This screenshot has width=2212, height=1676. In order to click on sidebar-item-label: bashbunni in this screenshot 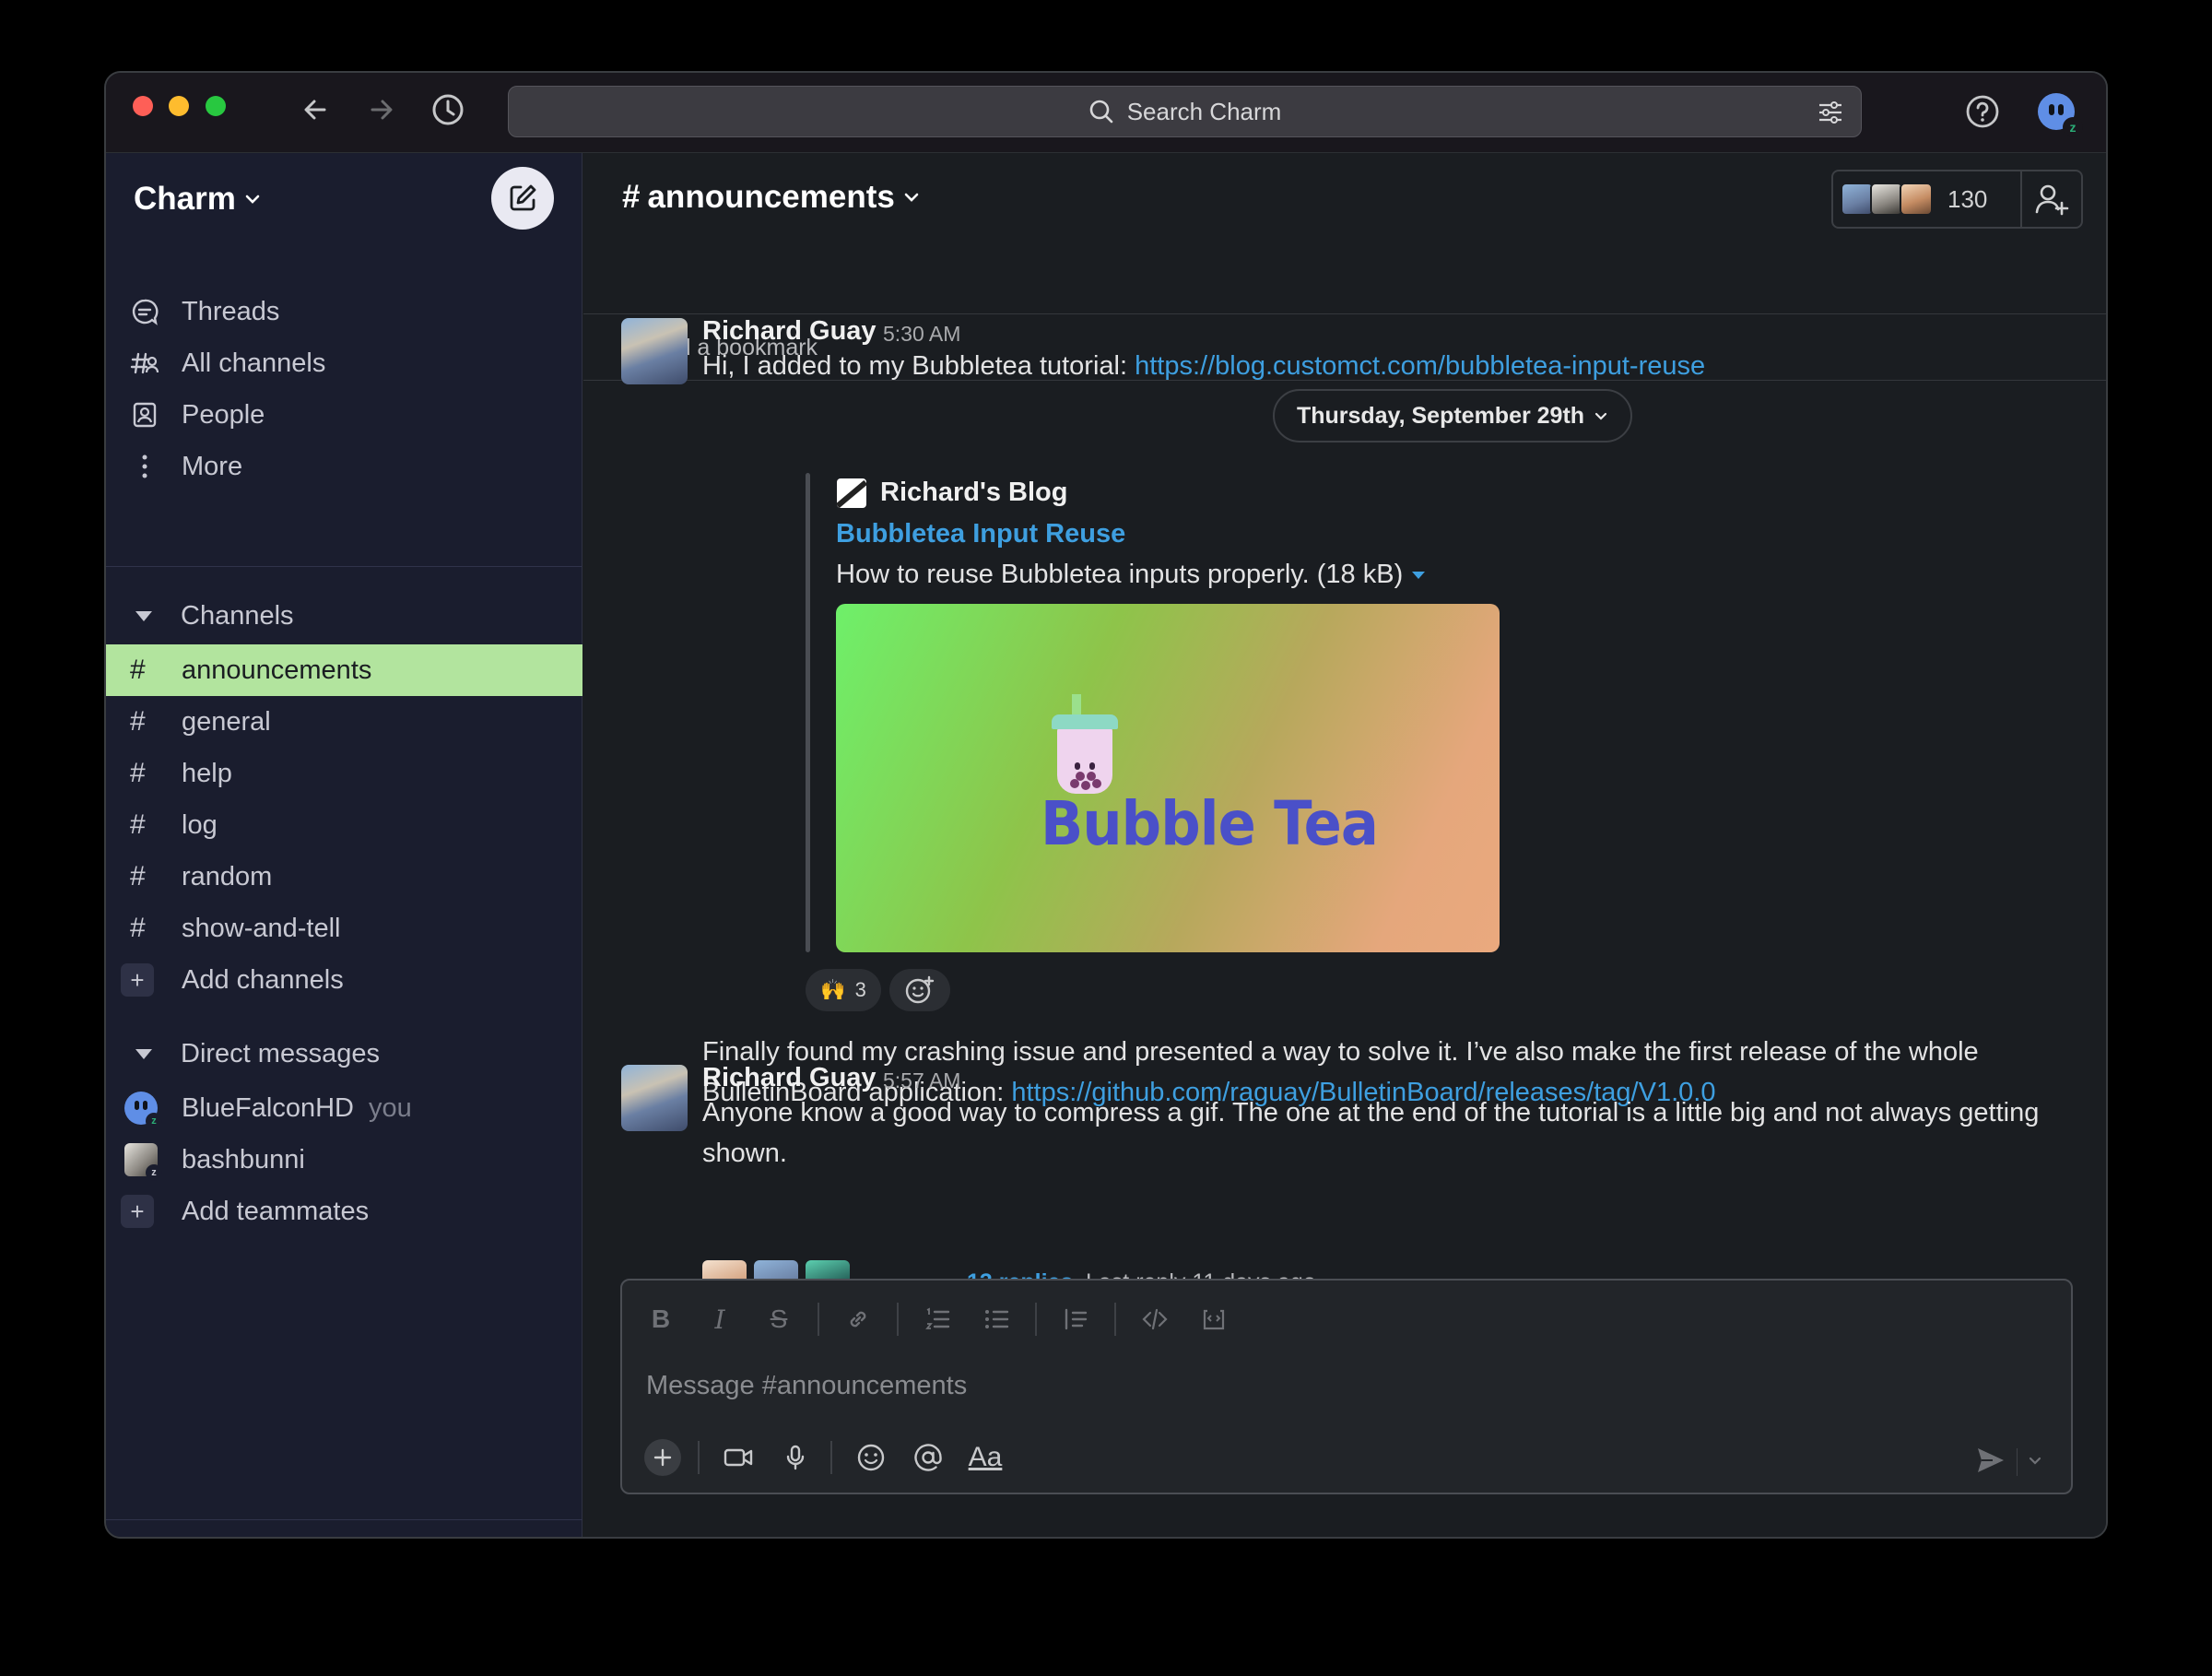, I will do `click(243, 1159)`.